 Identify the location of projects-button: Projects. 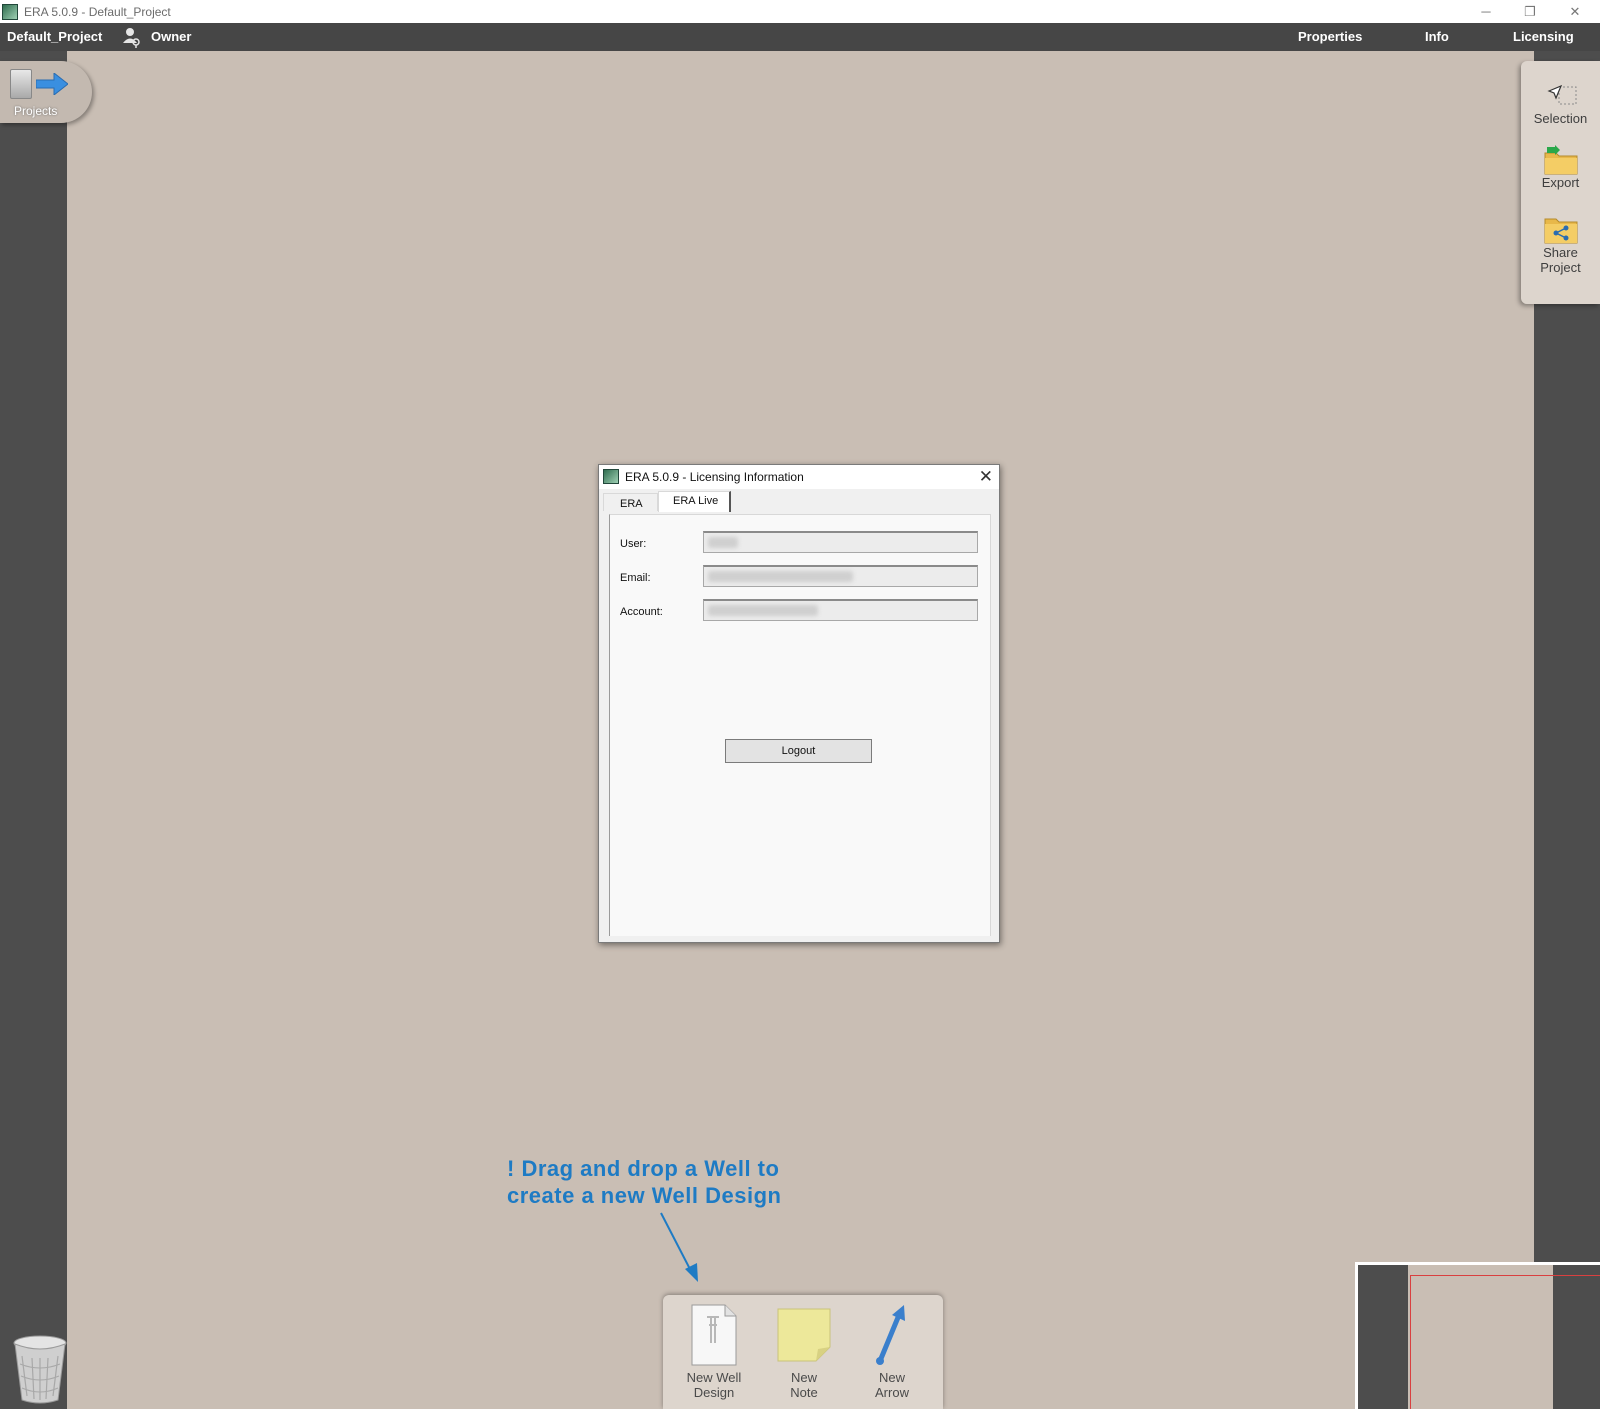
(46, 92).